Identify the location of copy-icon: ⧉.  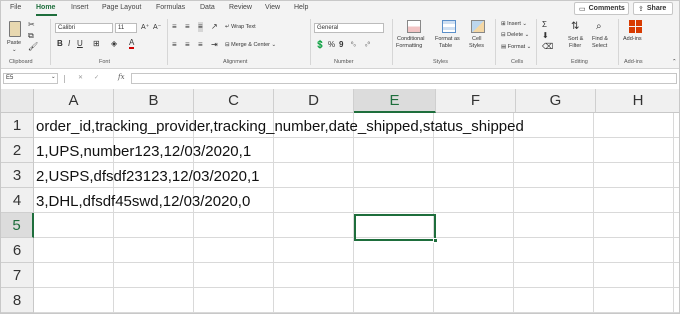
(31, 36).